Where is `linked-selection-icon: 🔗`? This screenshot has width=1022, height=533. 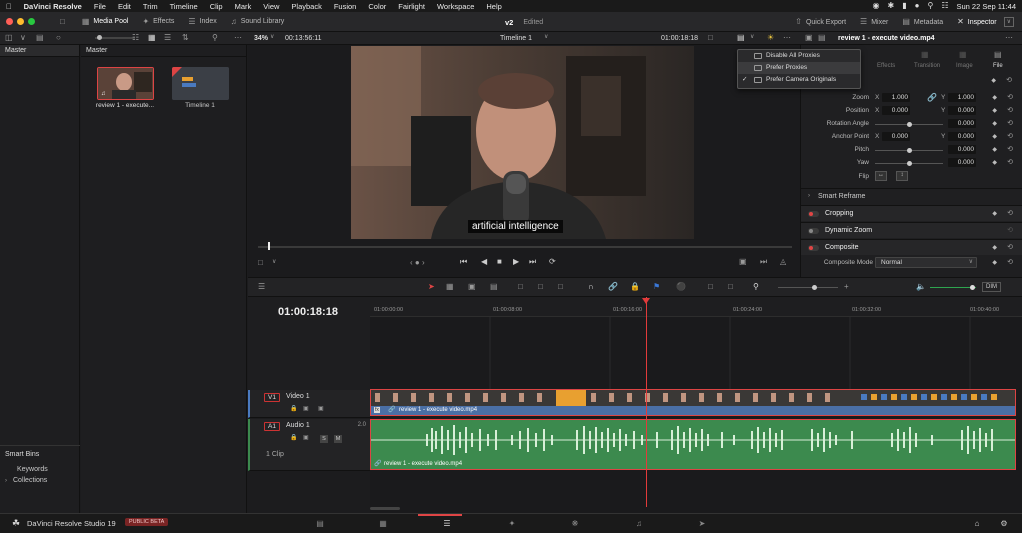 linked-selection-icon: 🔗 is located at coordinates (613, 287).